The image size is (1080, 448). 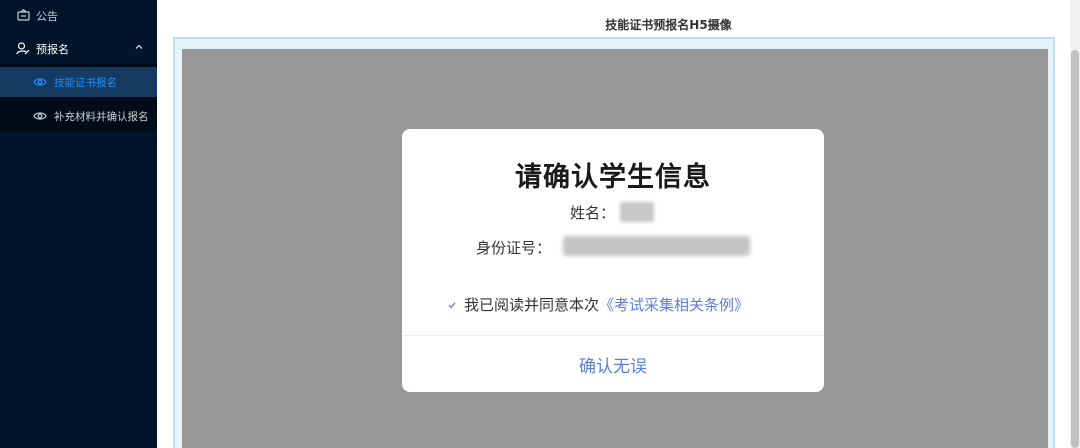 I want to click on name-value-redacted, so click(x=637, y=212).